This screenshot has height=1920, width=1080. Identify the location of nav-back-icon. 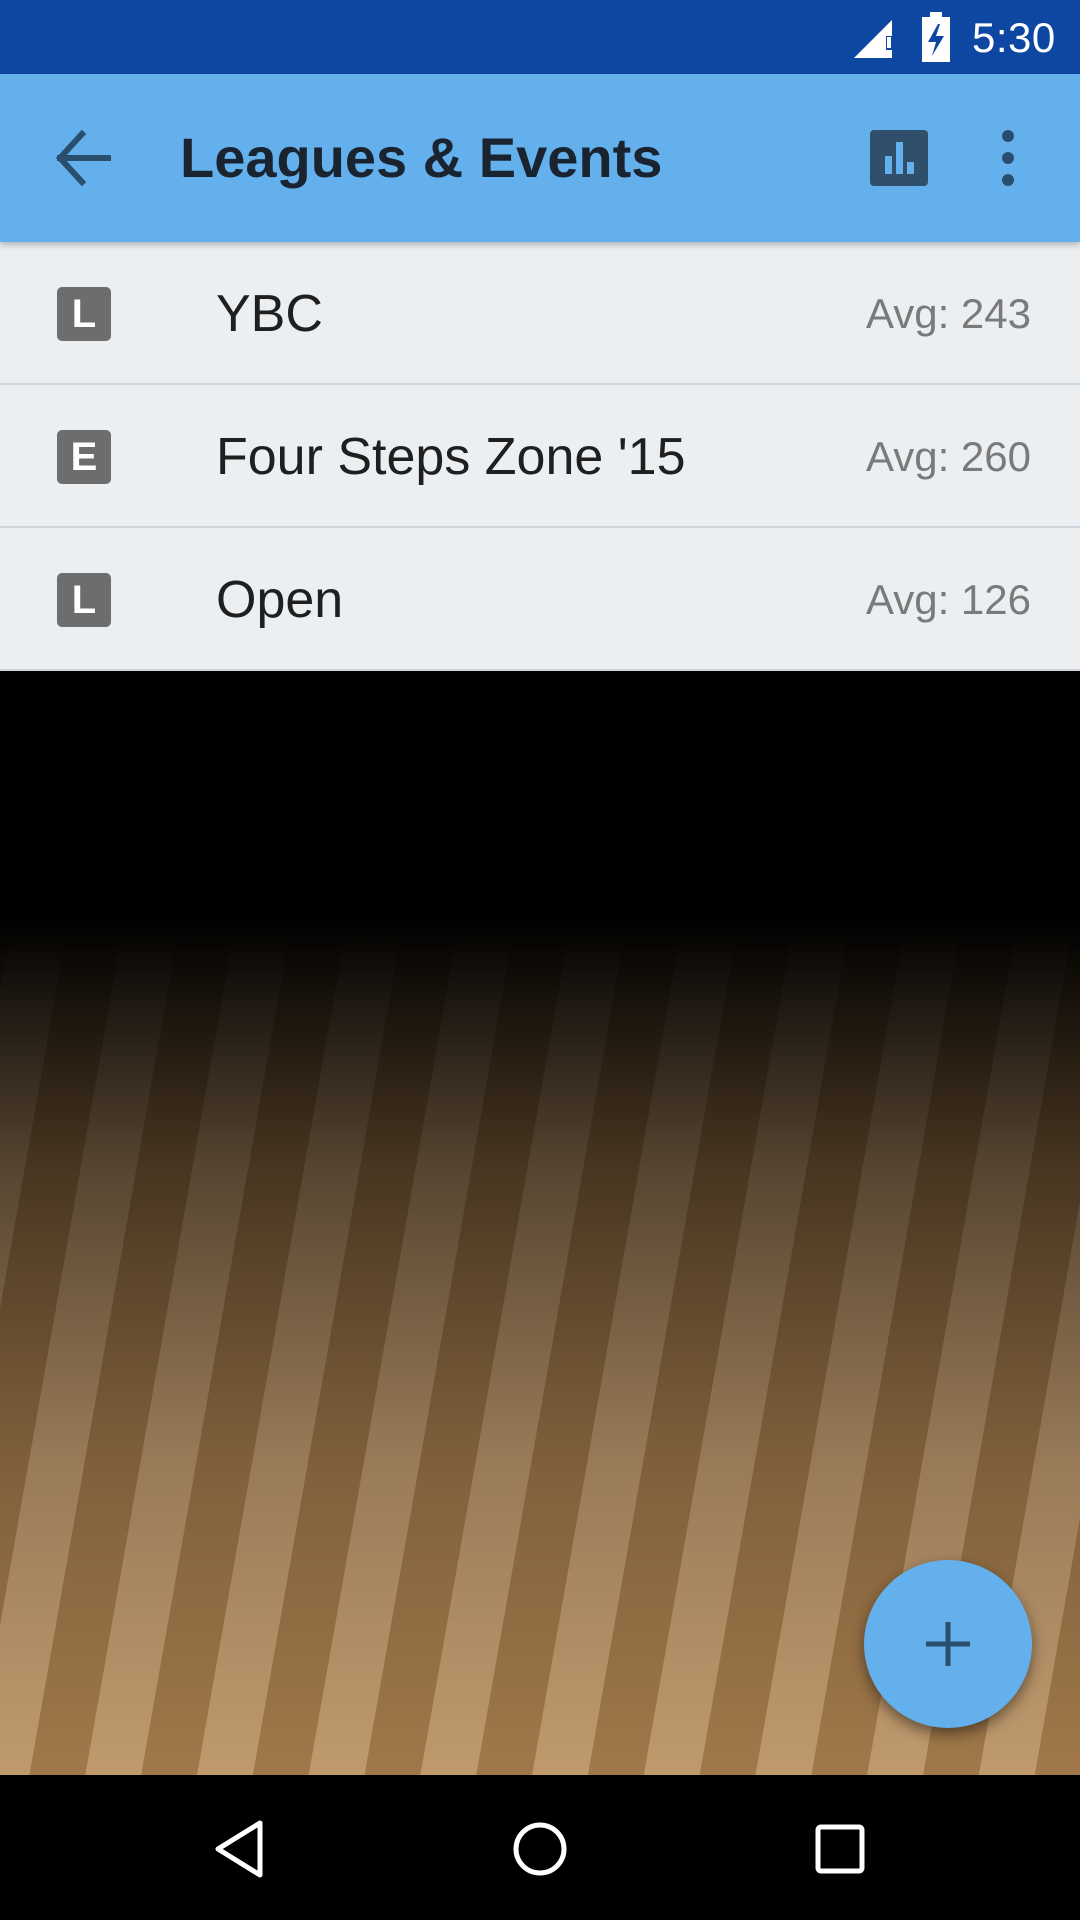
(240, 1849).